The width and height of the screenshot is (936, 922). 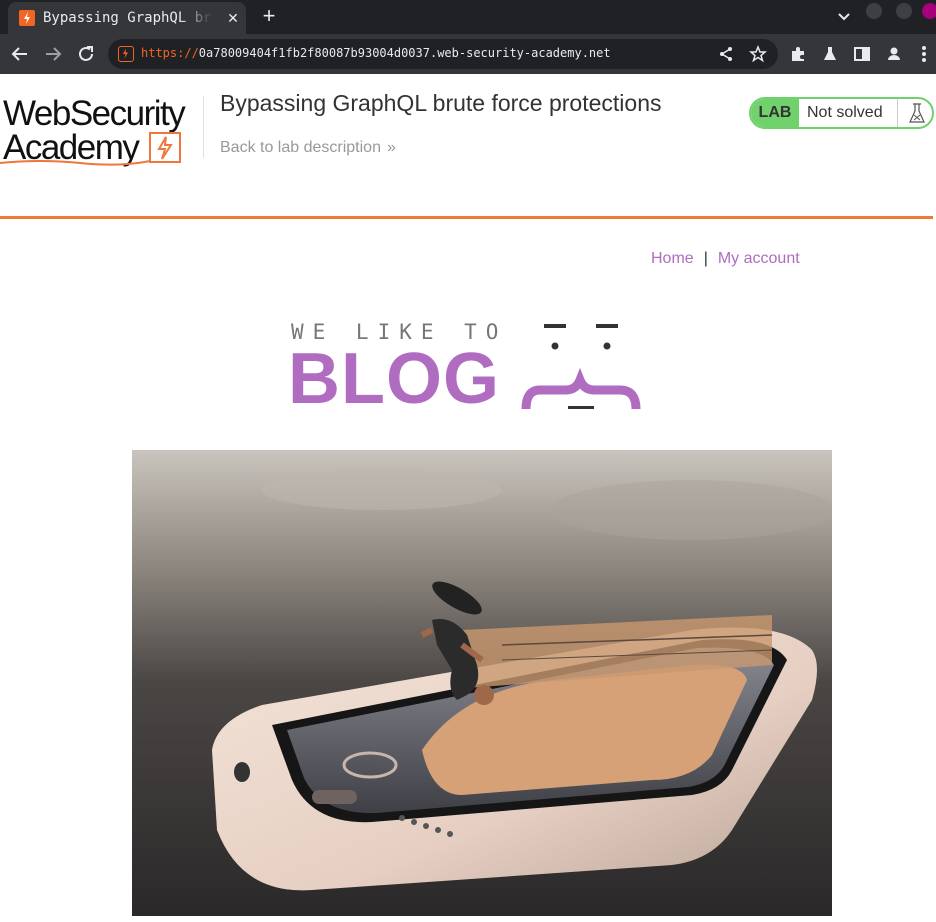 What do you see at coordinates (672, 258) in the screenshot?
I see `home-link: Home` at bounding box center [672, 258].